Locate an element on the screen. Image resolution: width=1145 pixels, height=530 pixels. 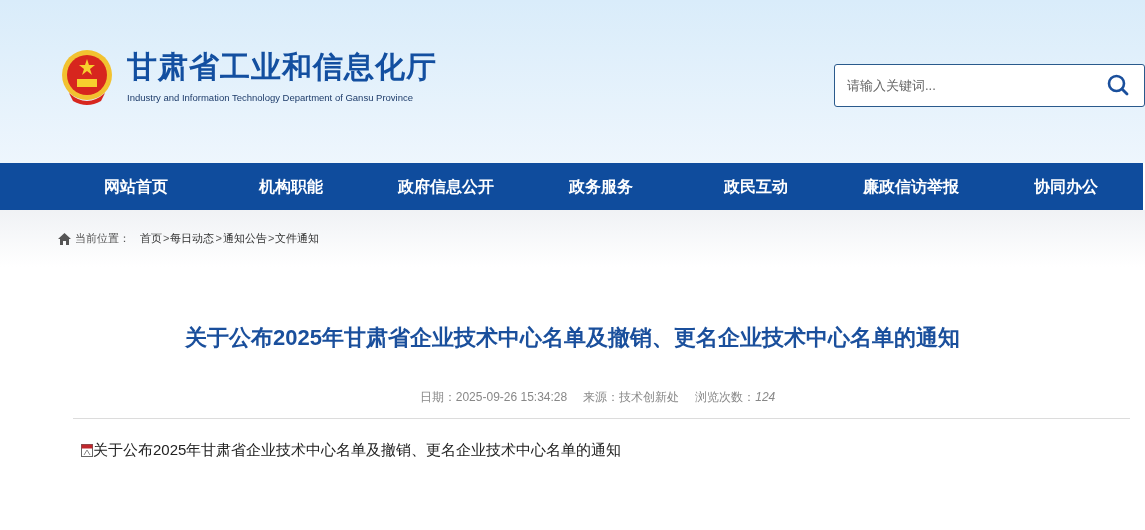
meta-label: 来源： is located at coordinates (601, 397).